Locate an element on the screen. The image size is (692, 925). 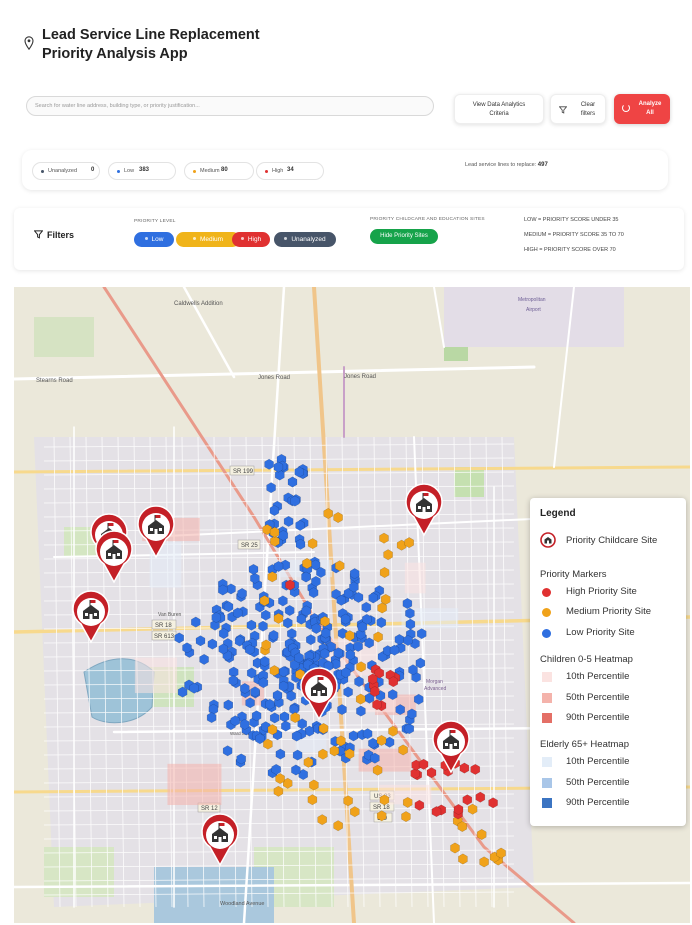
filter-chip-high: High is located at coordinates (251, 239).